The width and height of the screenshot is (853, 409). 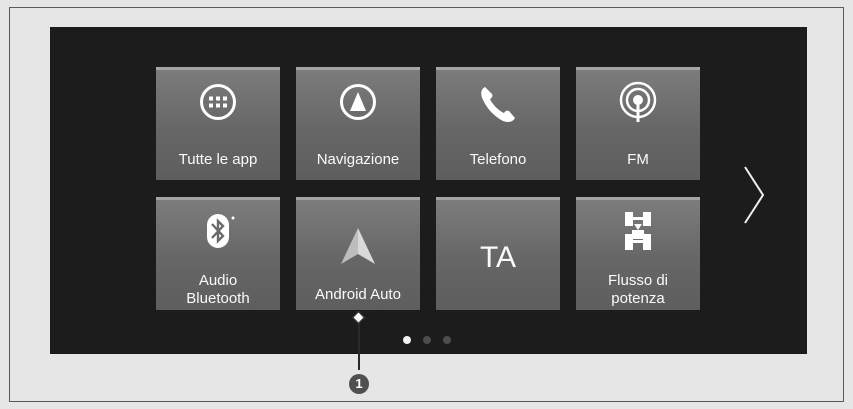 I want to click on tile-label-line1: Flusso di, so click(x=638, y=280).